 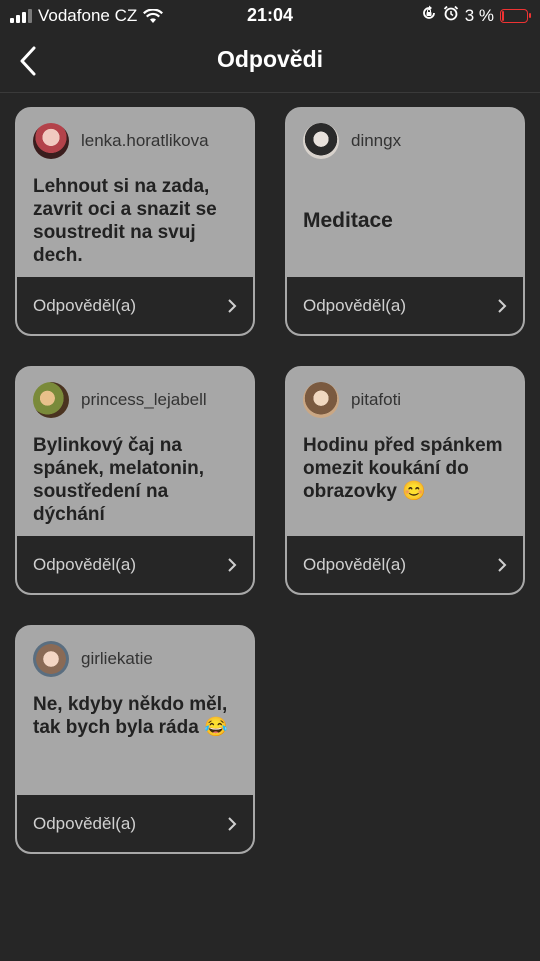 I want to click on rotation-lock-icon, so click(x=429, y=15).